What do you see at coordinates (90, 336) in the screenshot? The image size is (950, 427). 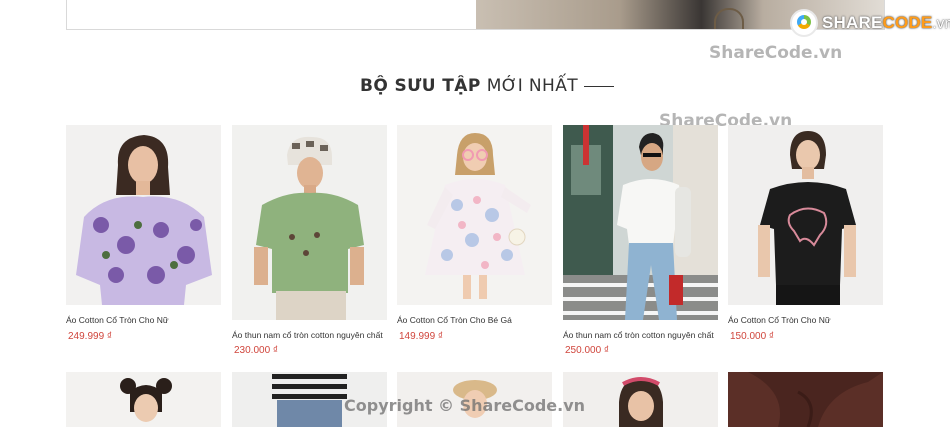 I see `product-price: 249.999 ₫` at bounding box center [90, 336].